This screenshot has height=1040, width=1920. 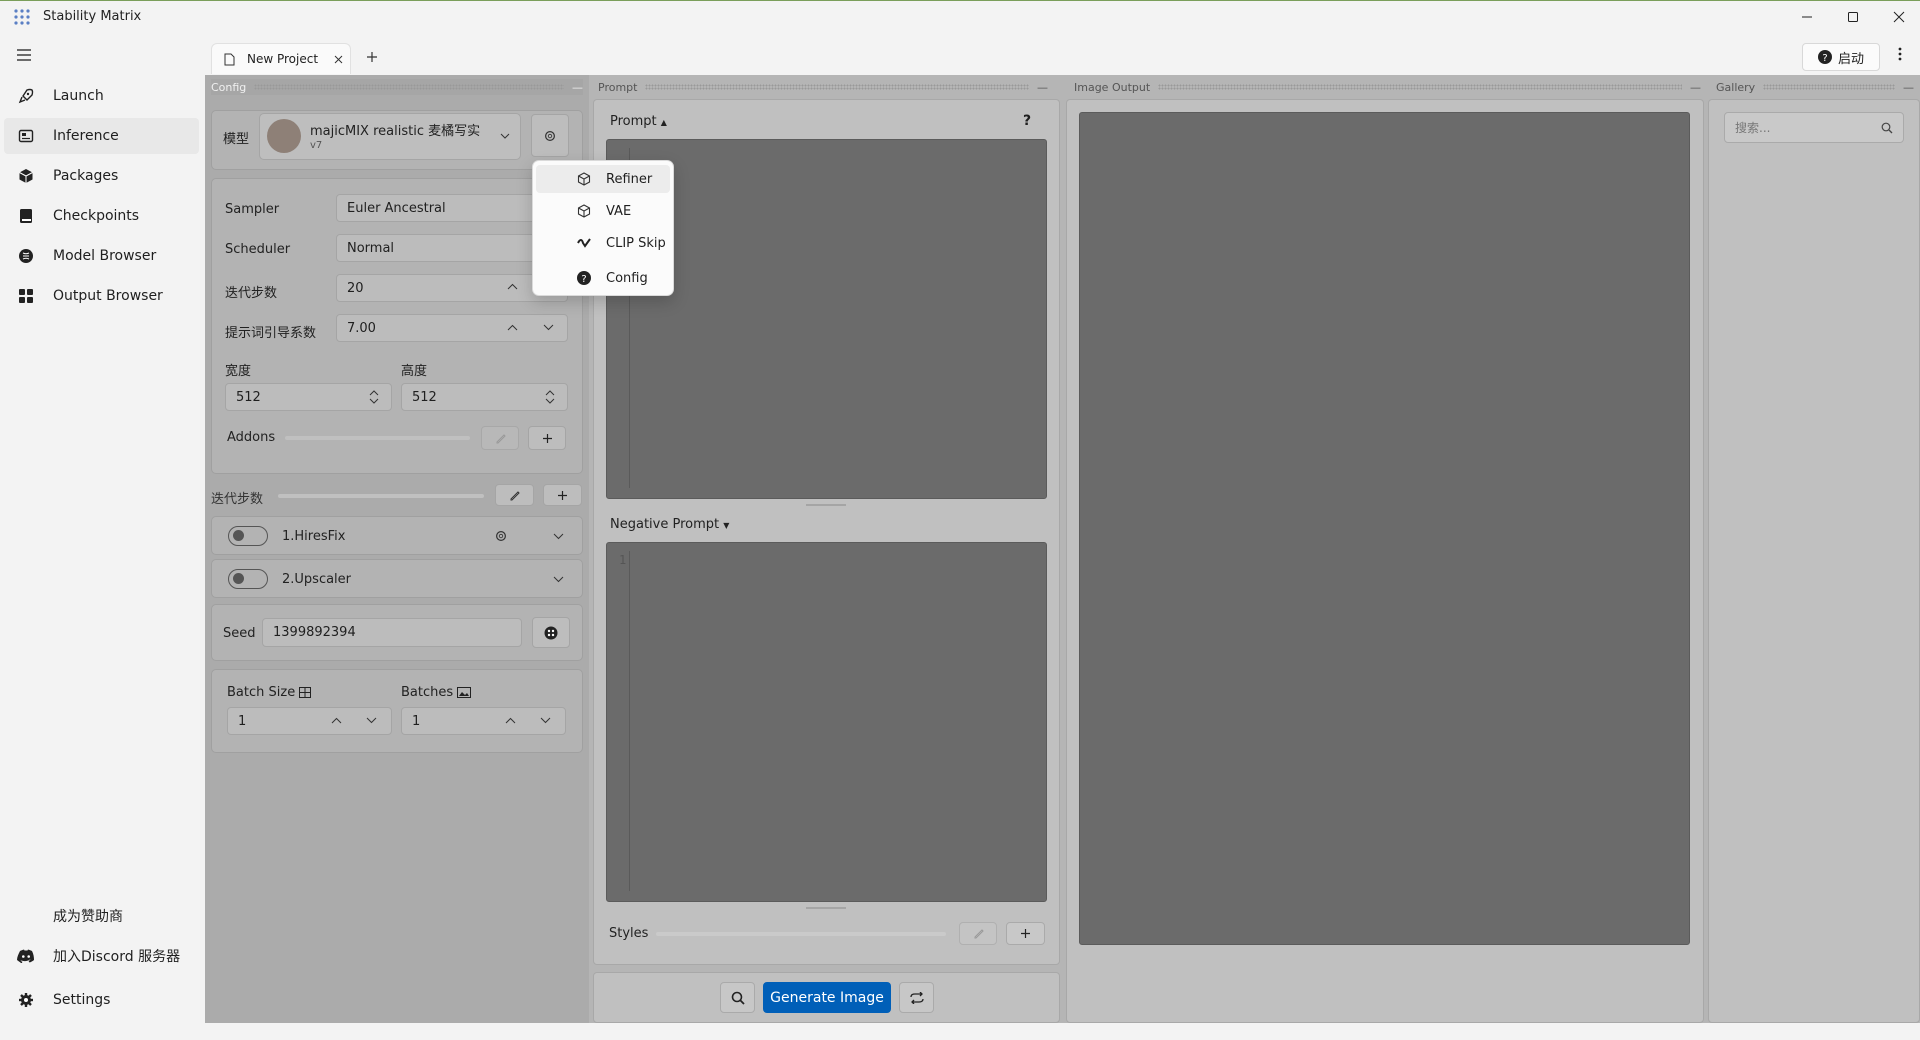 What do you see at coordinates (484, 397) in the screenshot?
I see `height-input: 512` at bounding box center [484, 397].